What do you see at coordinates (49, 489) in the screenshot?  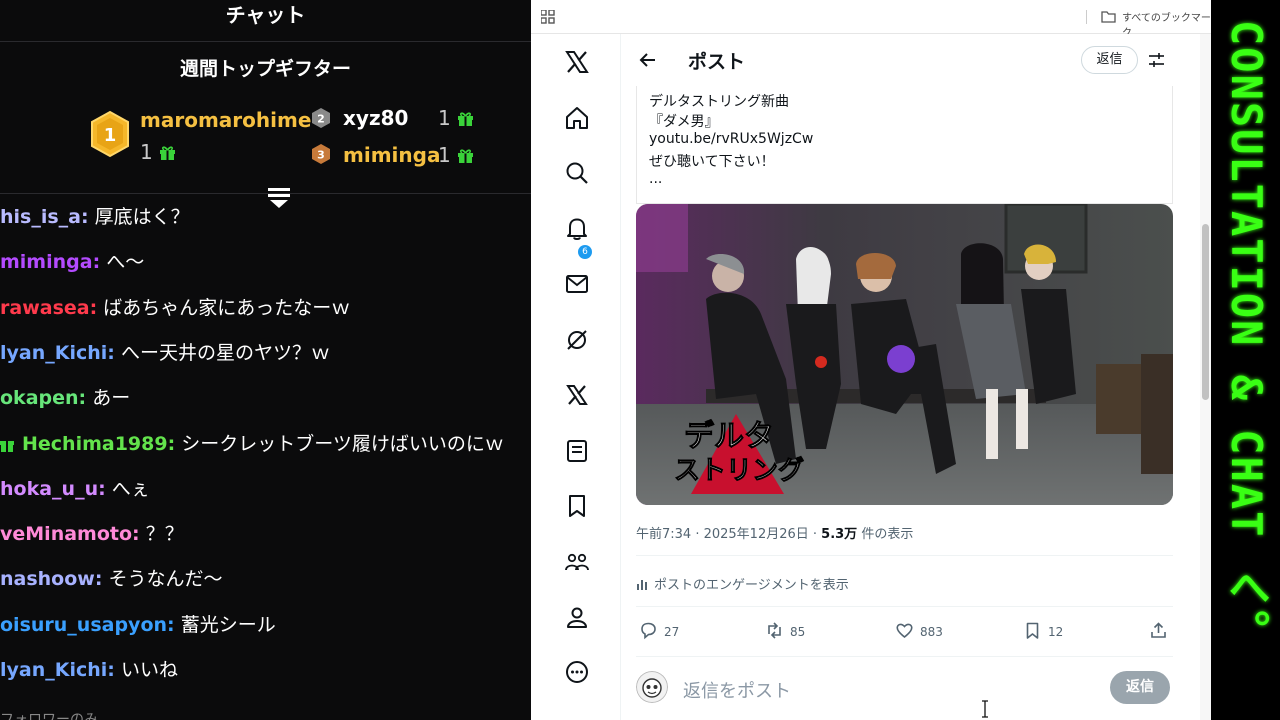 I see `chat-username: hoka_u_u` at bounding box center [49, 489].